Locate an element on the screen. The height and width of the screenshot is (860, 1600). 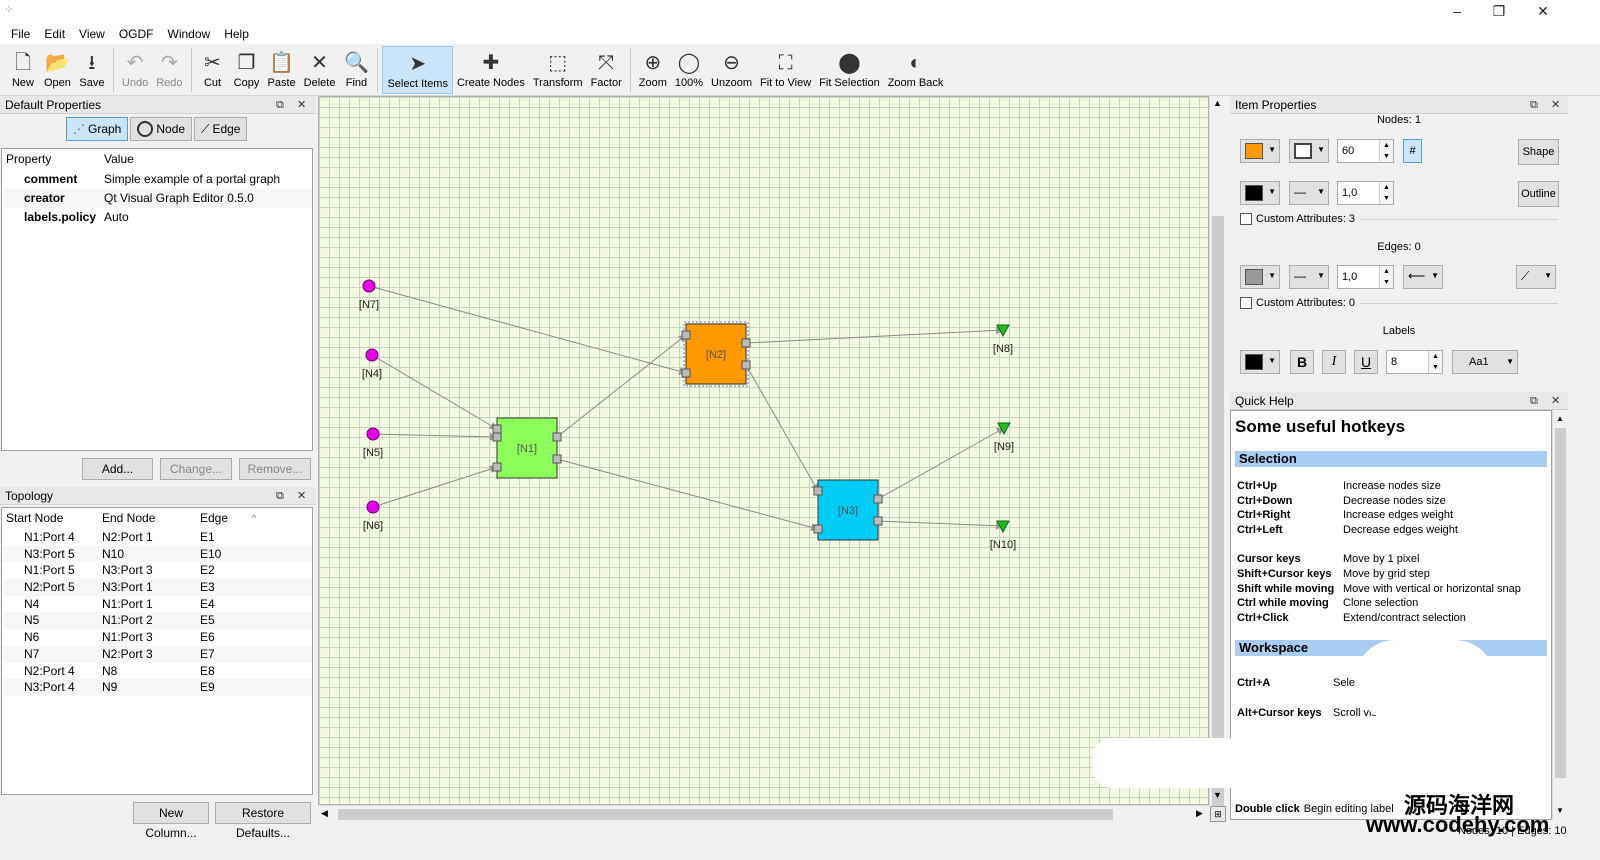
node-n3: [N3] is located at coordinates (848, 510).